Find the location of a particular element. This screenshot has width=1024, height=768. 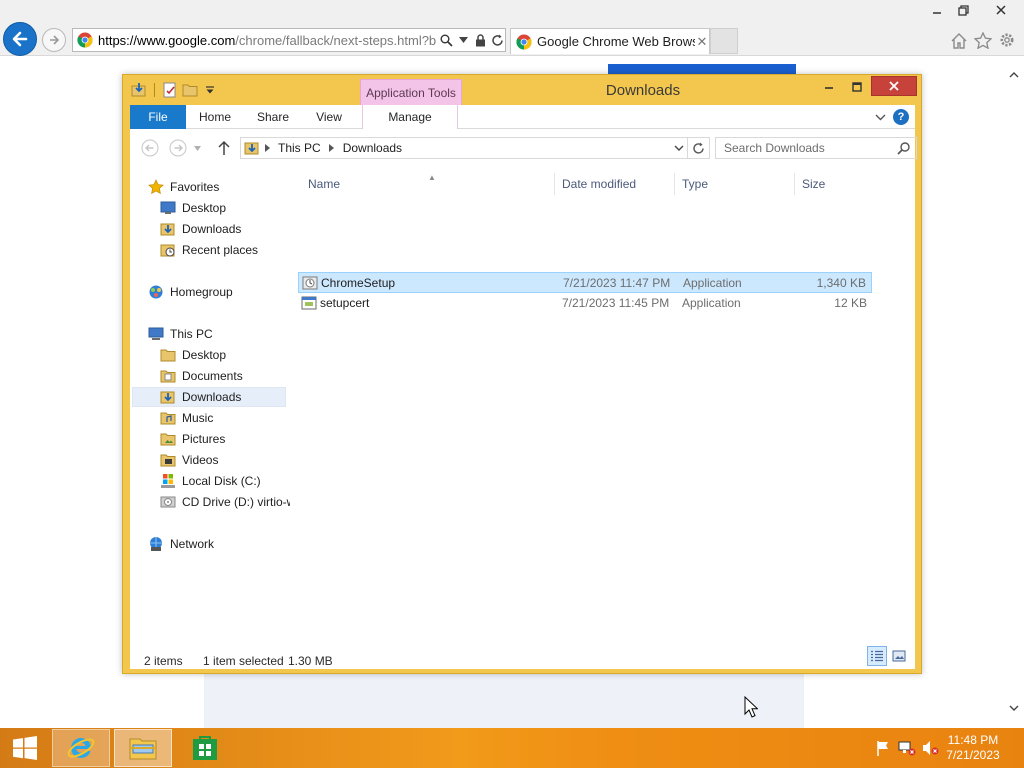

sidebar-item-homegroup: Homegroup is located at coordinates (226, 292).